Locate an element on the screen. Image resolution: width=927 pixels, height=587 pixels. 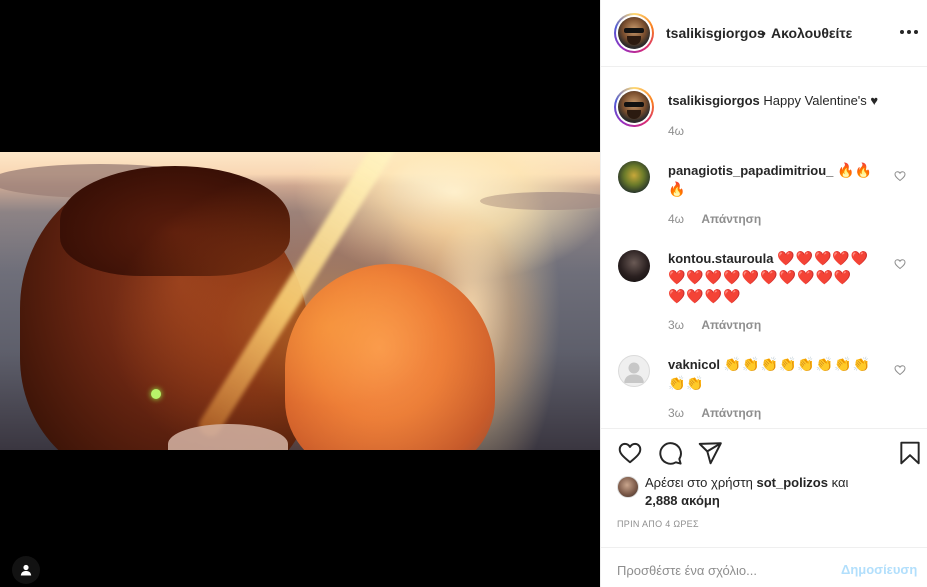
user-tag-icon is located at coordinates (26, 570).